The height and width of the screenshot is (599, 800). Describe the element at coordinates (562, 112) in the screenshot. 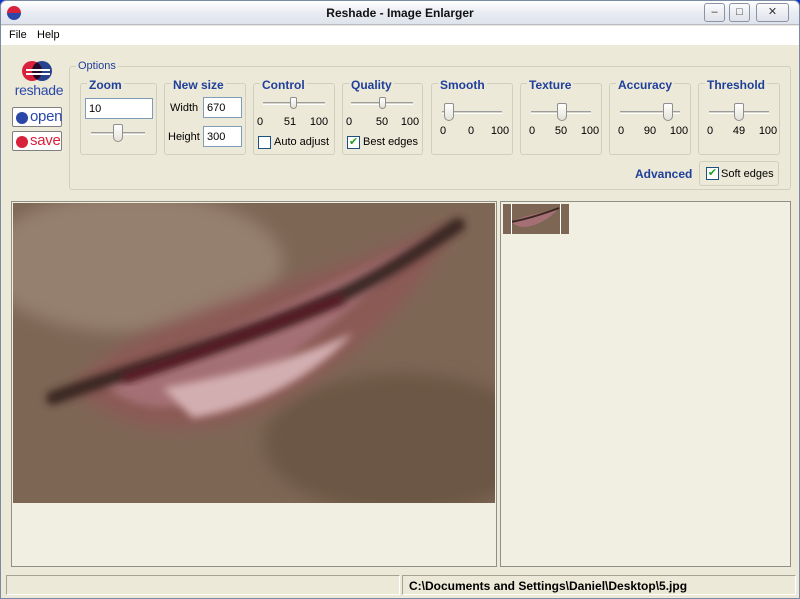

I see `texture-slider-thumb` at that location.